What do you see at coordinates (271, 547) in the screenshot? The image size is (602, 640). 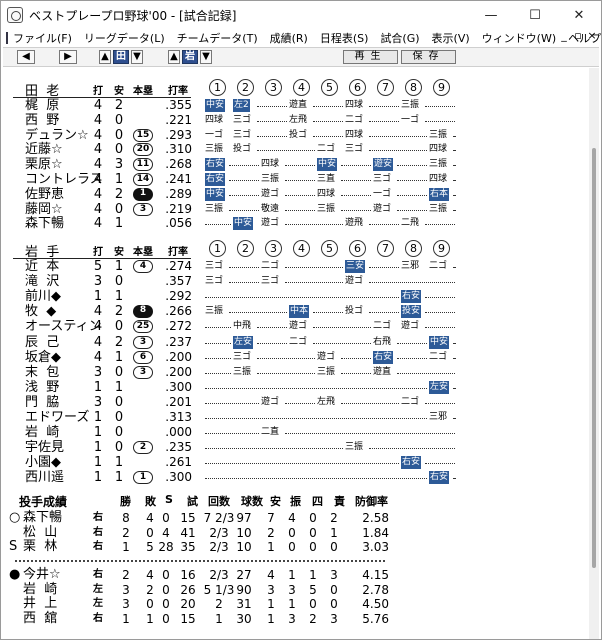 I see `pitcher-h: 1` at bounding box center [271, 547].